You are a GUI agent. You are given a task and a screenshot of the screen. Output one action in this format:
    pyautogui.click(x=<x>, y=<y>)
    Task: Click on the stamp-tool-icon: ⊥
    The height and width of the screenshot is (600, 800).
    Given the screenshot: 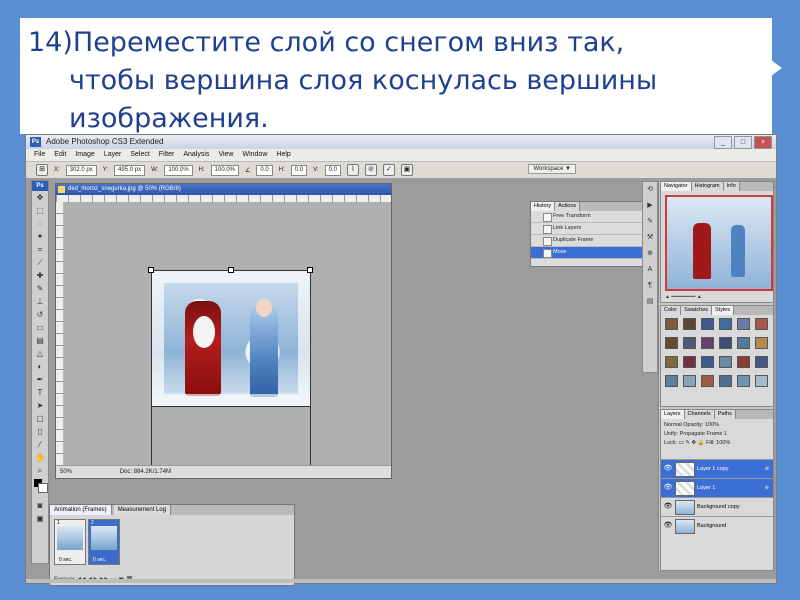 What is the action you would take?
    pyautogui.click(x=40, y=301)
    